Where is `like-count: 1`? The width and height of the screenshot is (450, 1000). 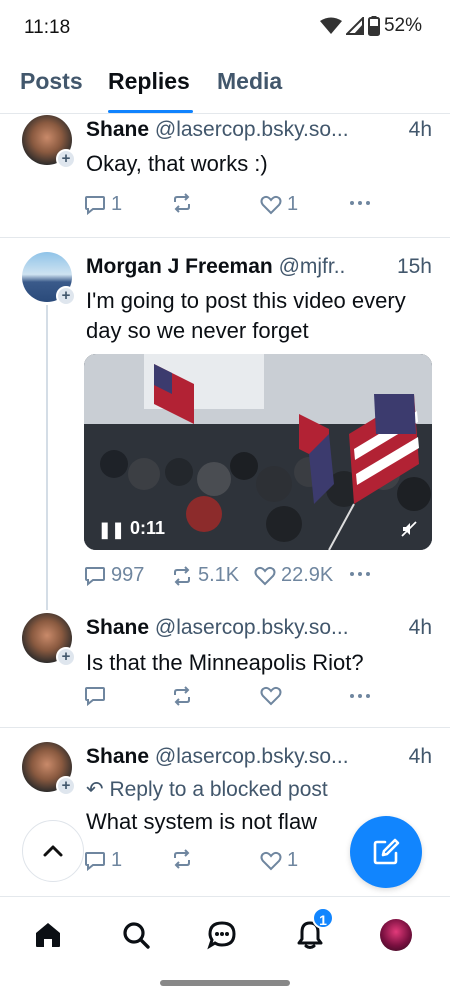 like-count: 1 is located at coordinates (293, 860).